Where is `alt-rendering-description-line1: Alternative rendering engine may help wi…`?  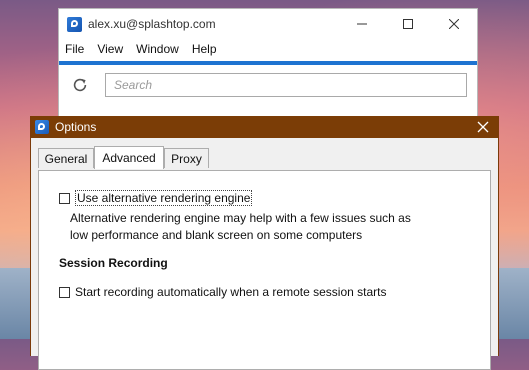 alt-rendering-description-line1: Alternative rendering engine may help wi… is located at coordinates (240, 218).